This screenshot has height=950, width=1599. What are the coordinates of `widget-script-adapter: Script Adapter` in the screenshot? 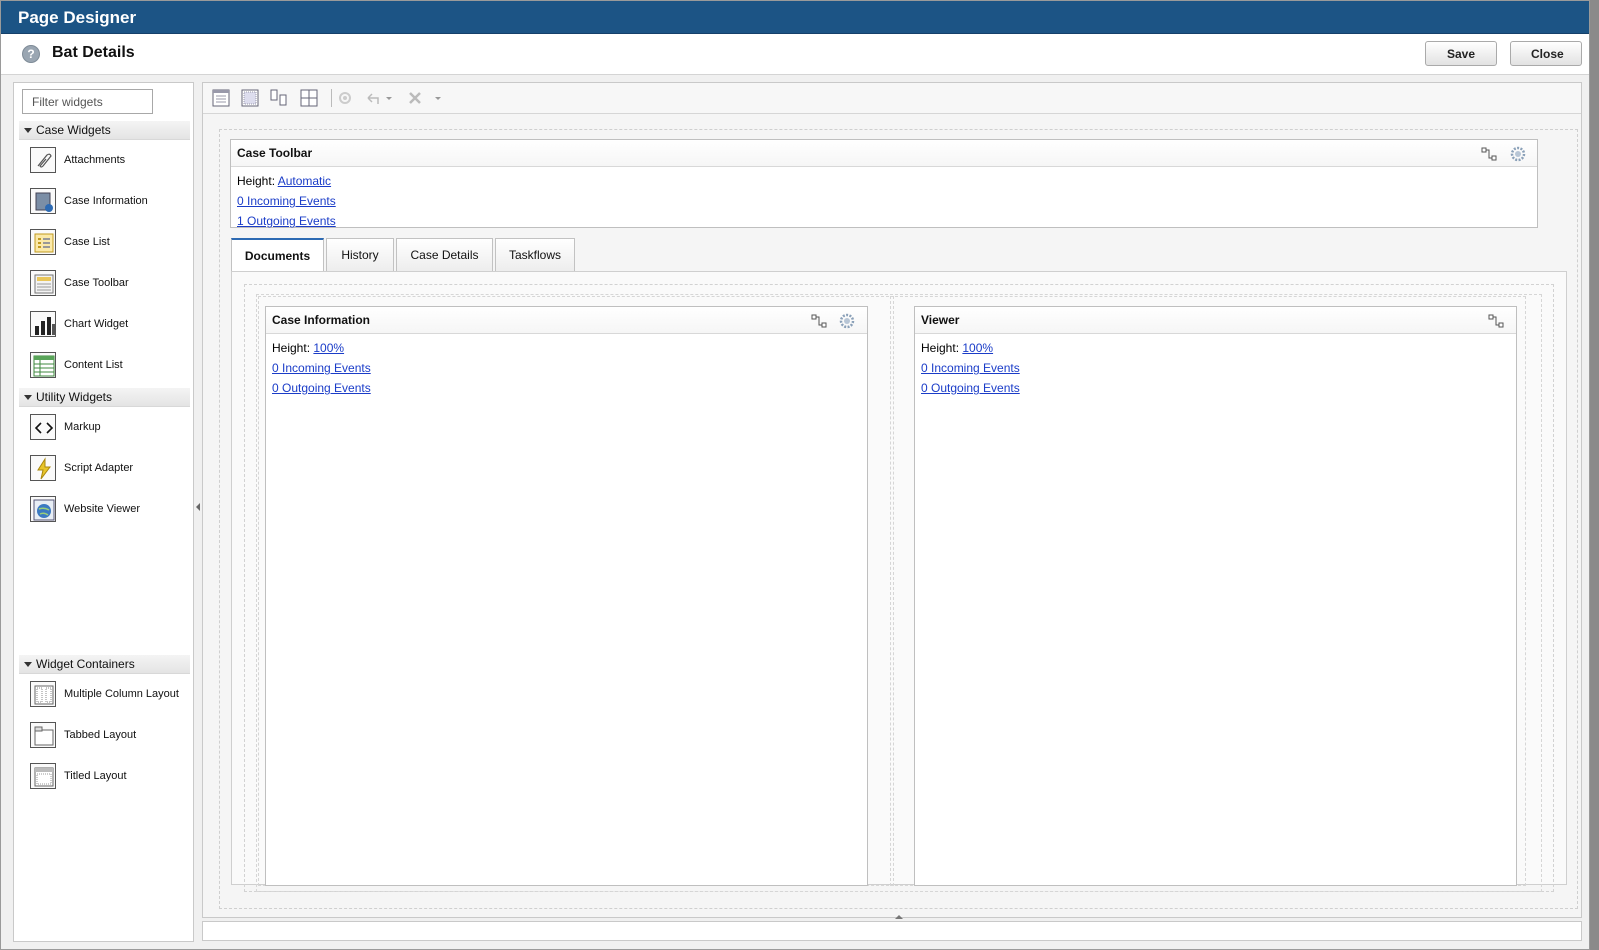 It's located at (110, 469).